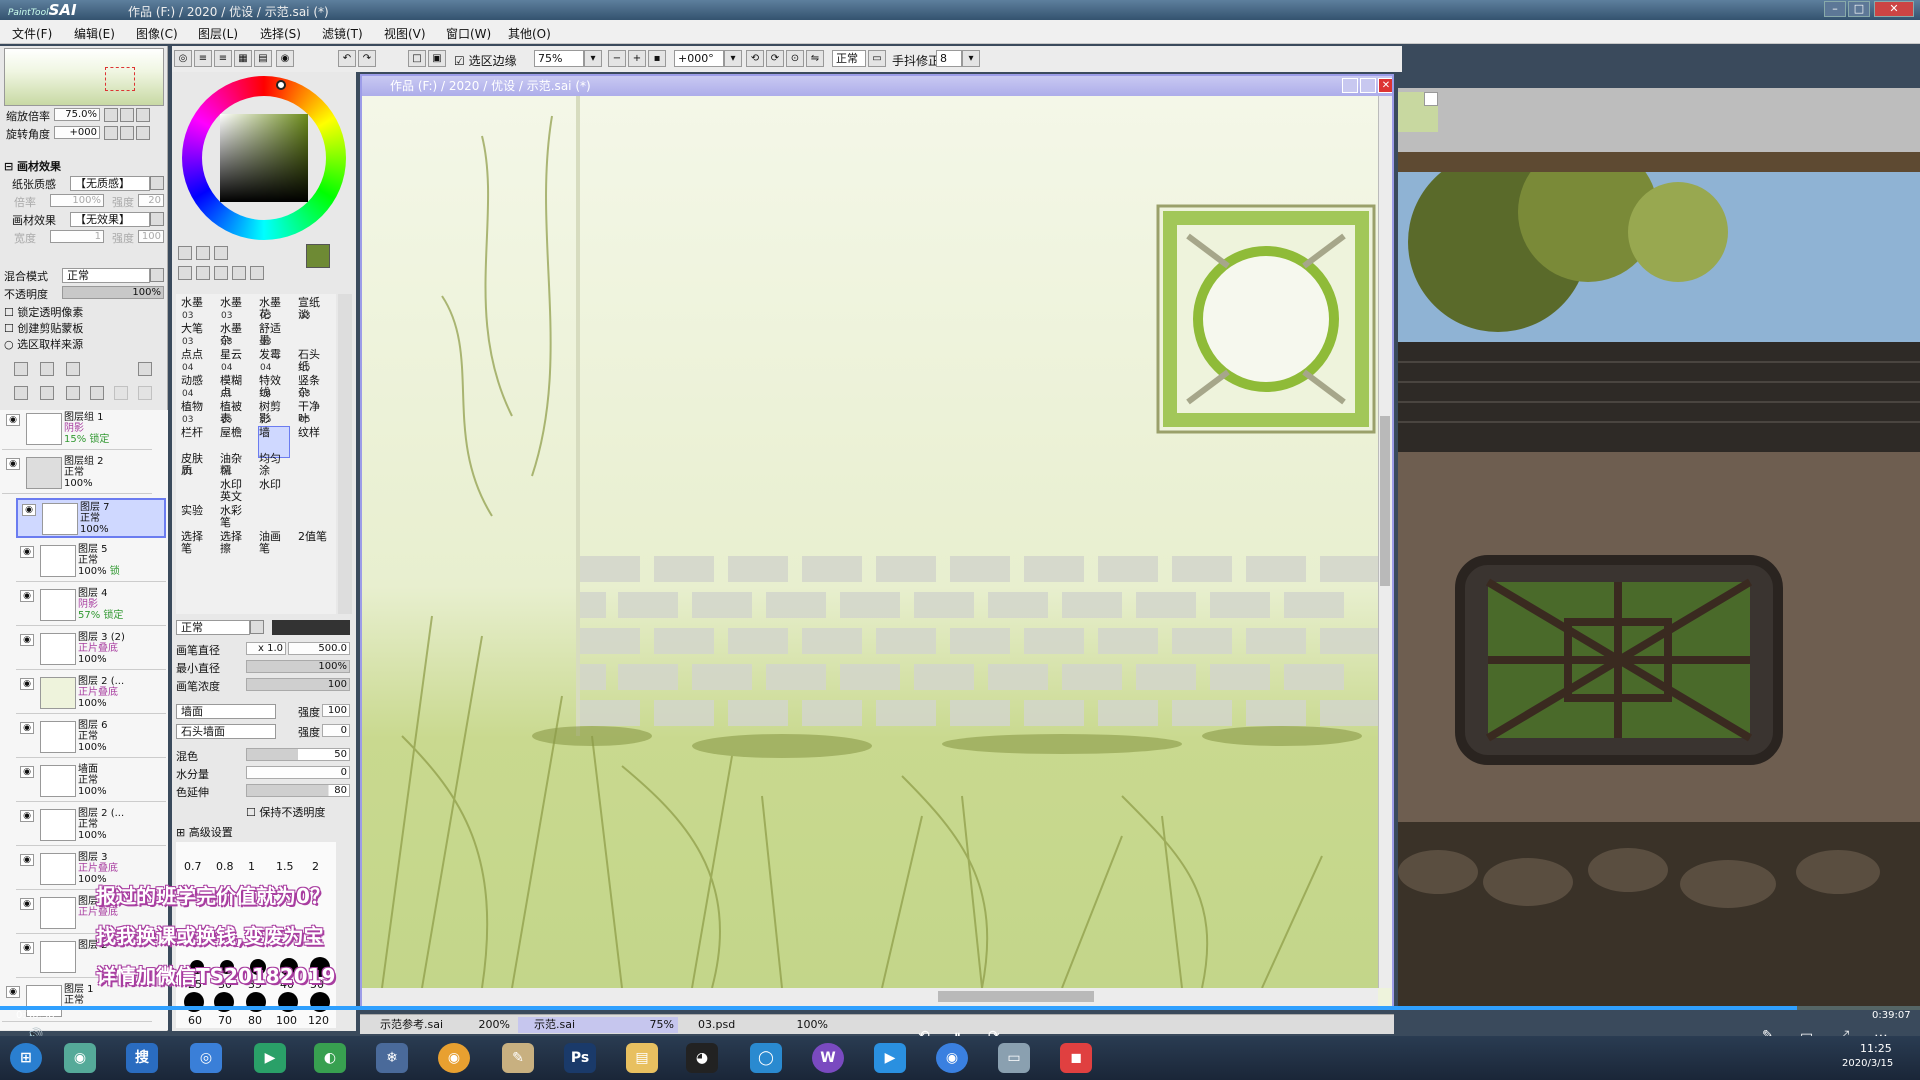 The height and width of the screenshot is (1080, 1920). What do you see at coordinates (766, 1058) in the screenshot?
I see `edge-icon: ◯` at bounding box center [766, 1058].